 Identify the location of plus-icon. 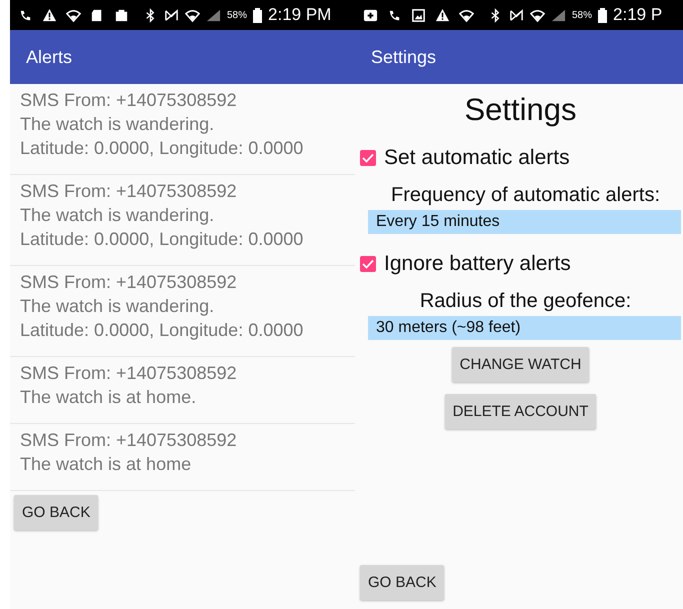
(370, 15).